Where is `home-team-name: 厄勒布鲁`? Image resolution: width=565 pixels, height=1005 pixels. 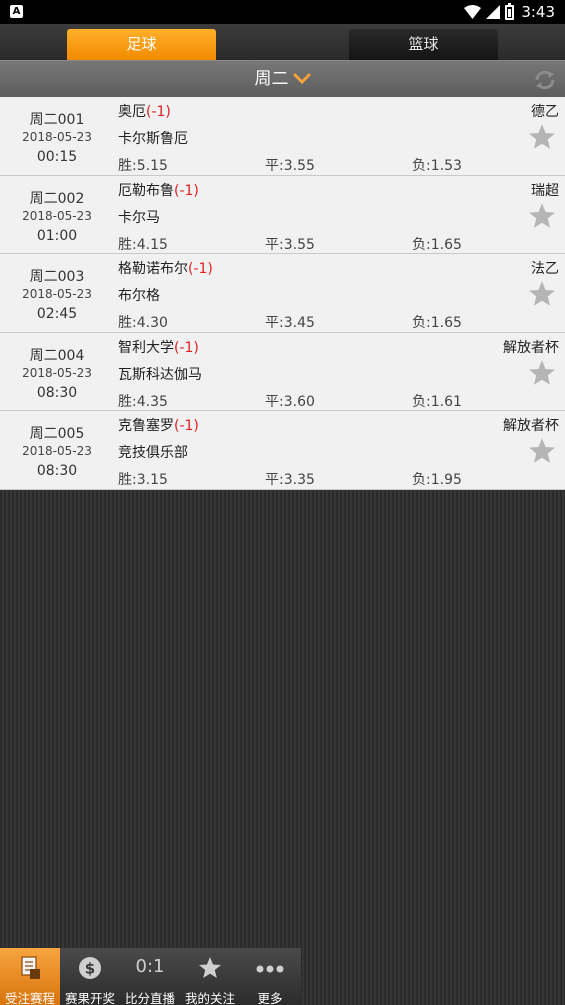
home-team-name: 厄勒布鲁 is located at coordinates (146, 190).